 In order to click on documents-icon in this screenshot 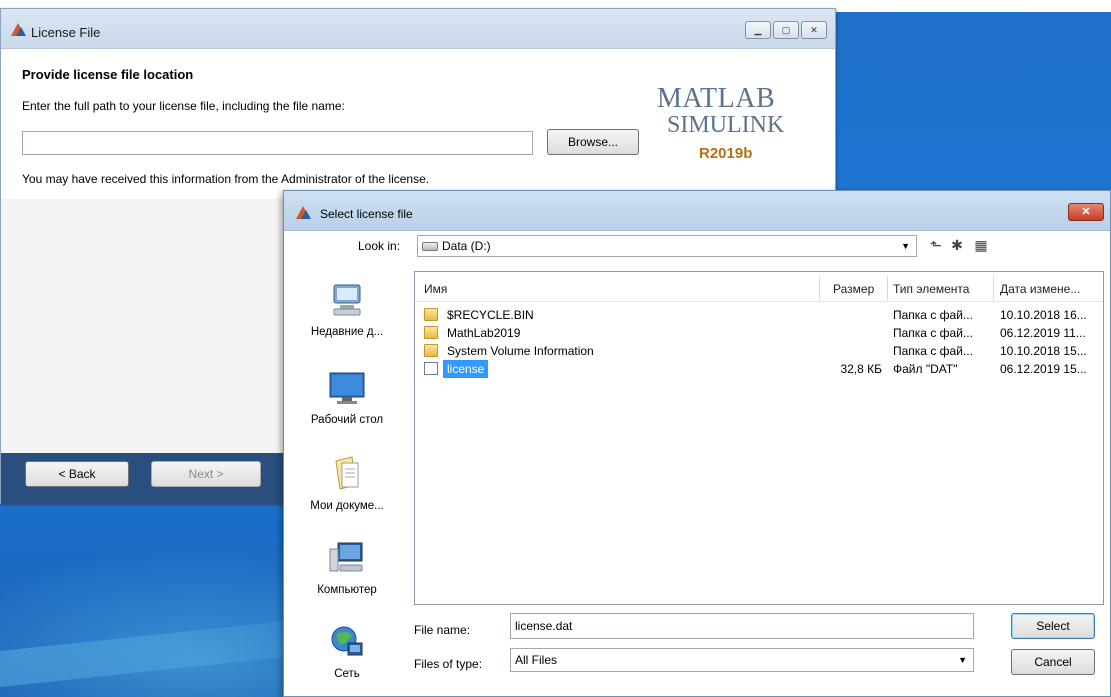, I will do `click(347, 473)`.